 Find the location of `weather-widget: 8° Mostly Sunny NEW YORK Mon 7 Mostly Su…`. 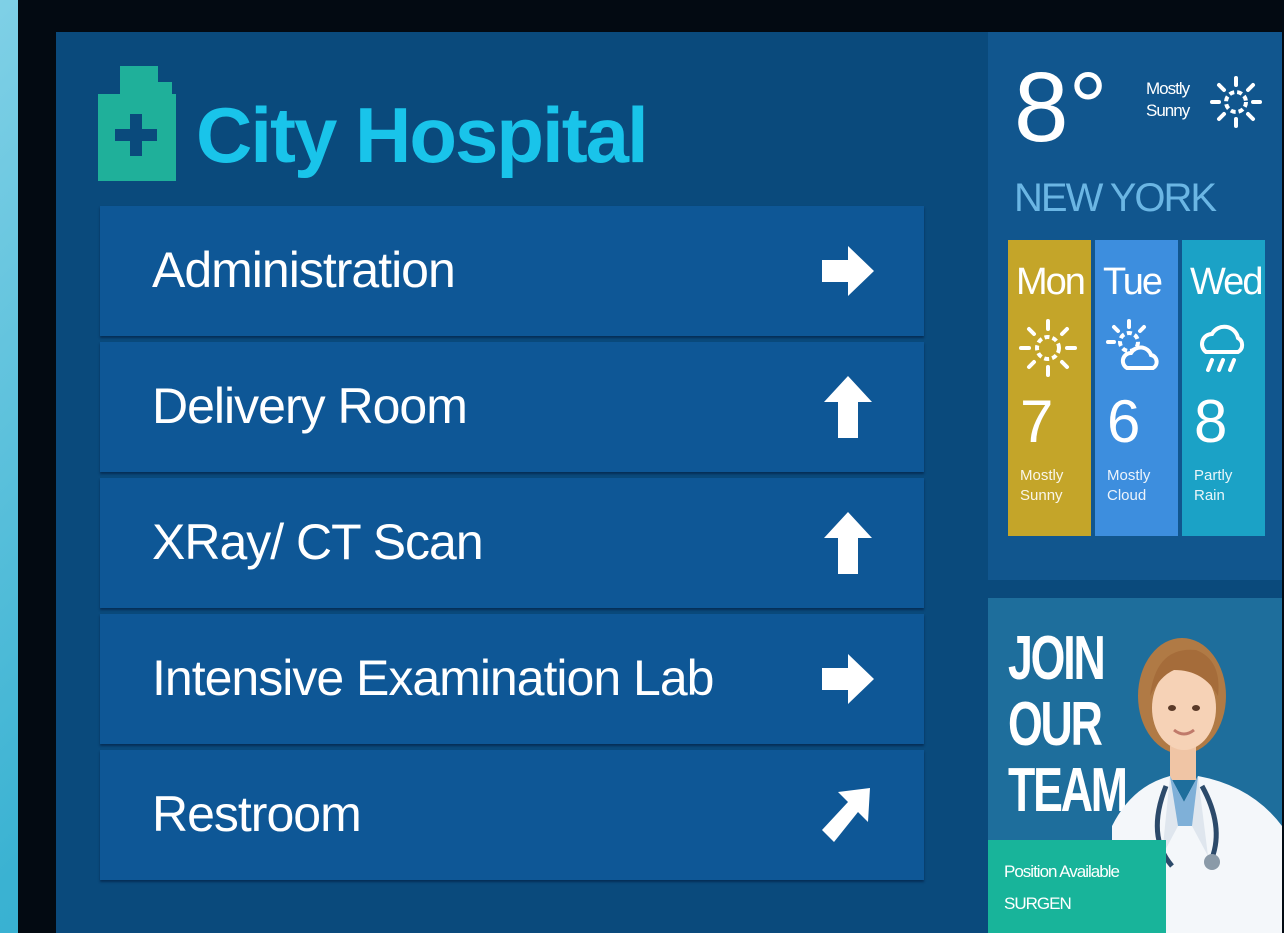

weather-widget: 8° Mostly Sunny NEW YORK Mon 7 Mostly Su… is located at coordinates (1135, 306).